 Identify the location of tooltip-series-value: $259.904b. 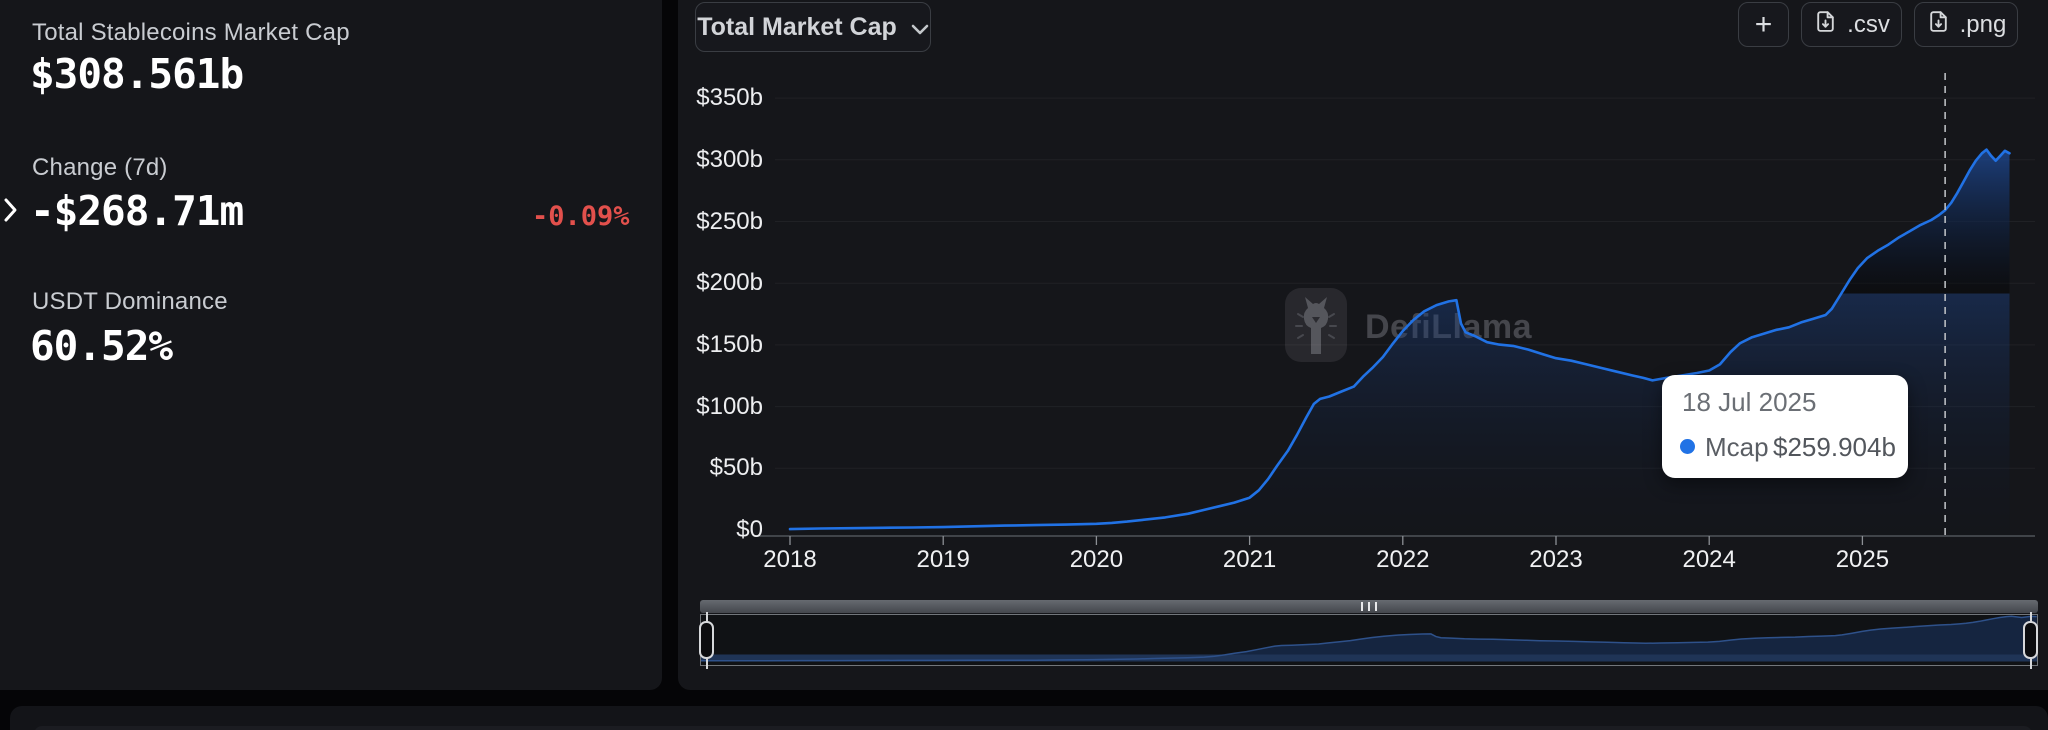
(1834, 447).